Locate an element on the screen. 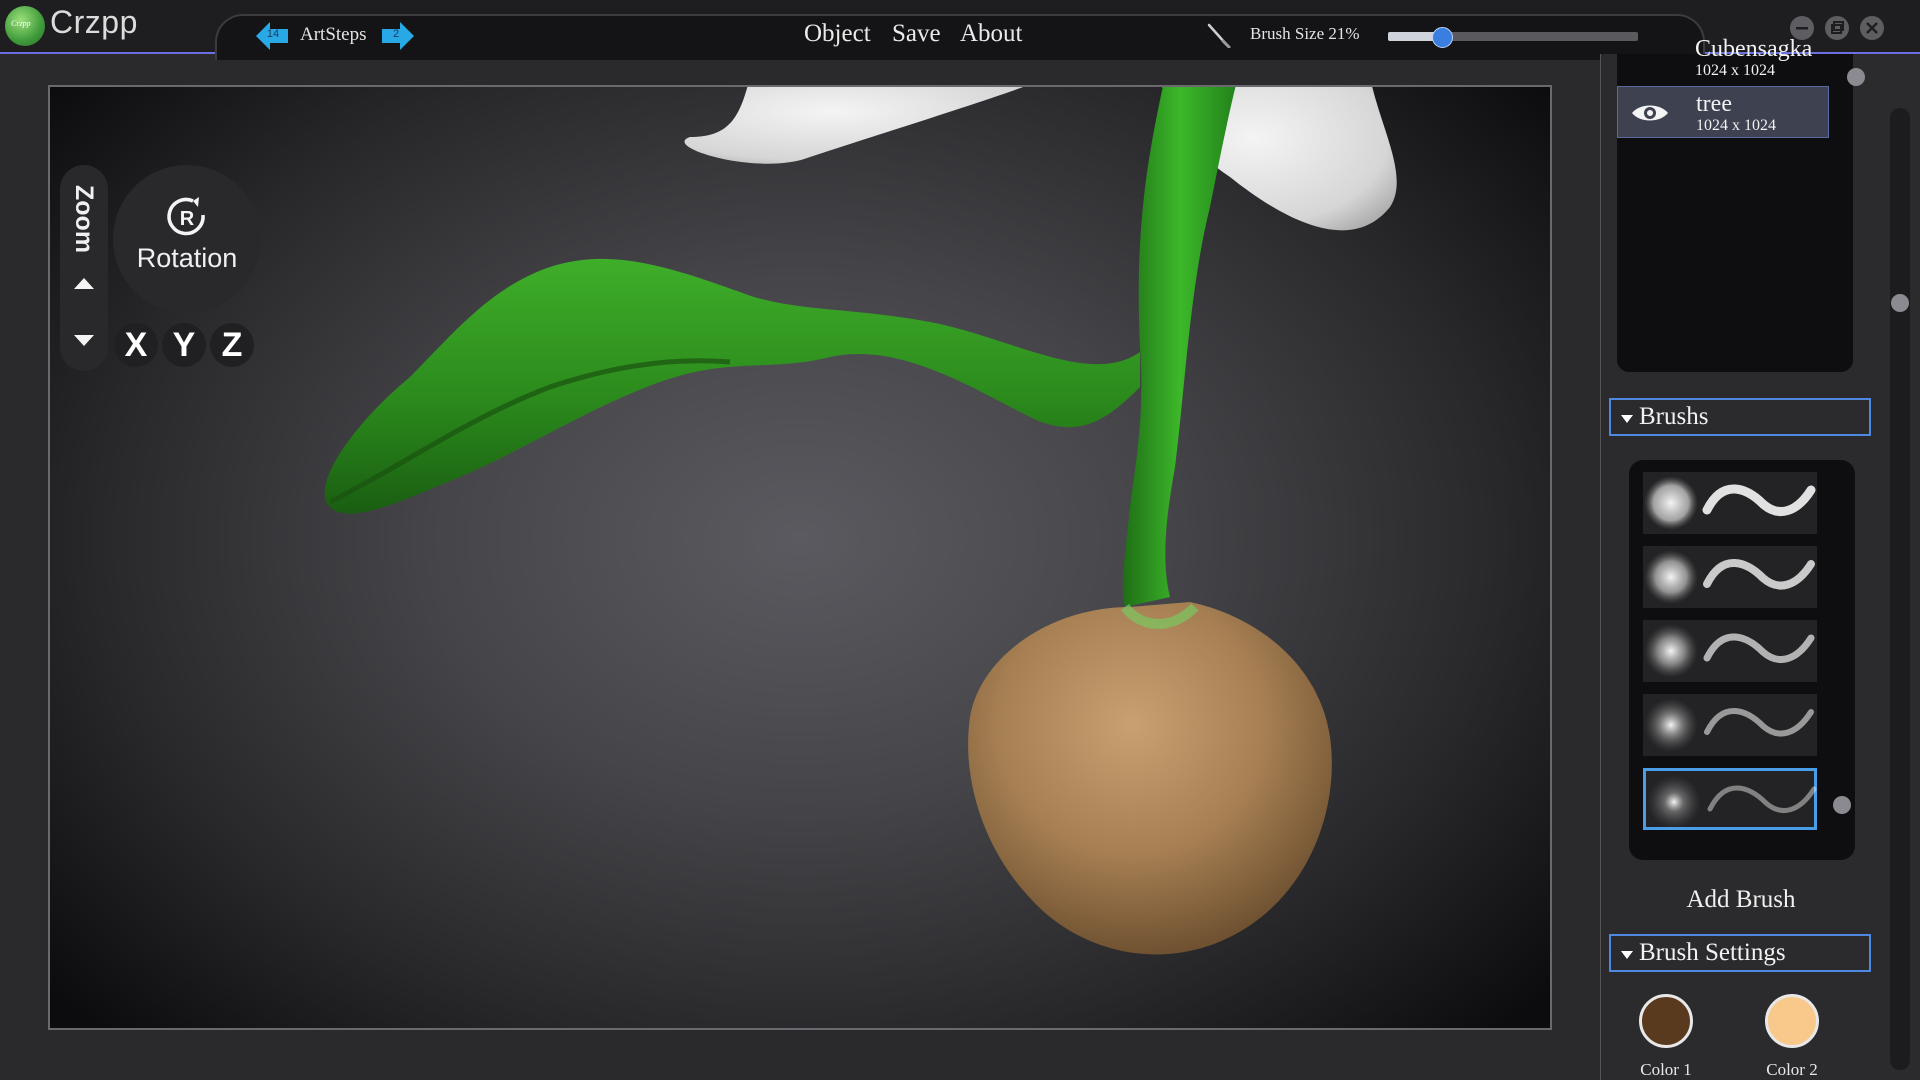 This screenshot has height=1080, width=1920. rotation-button: R Rotation is located at coordinates (187, 239).